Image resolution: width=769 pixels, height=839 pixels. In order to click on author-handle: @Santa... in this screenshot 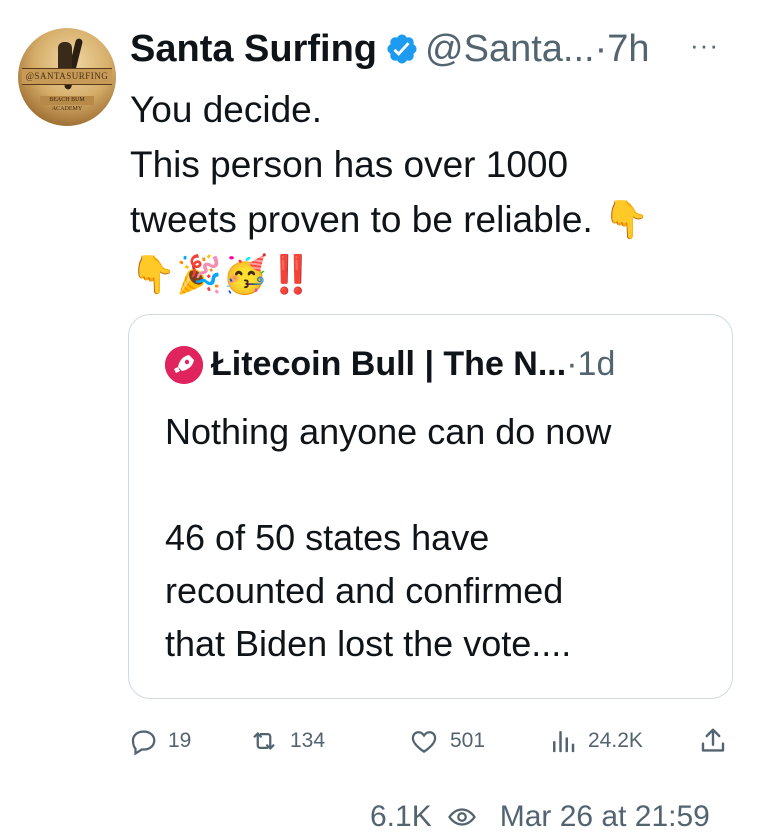, I will do `click(510, 49)`.